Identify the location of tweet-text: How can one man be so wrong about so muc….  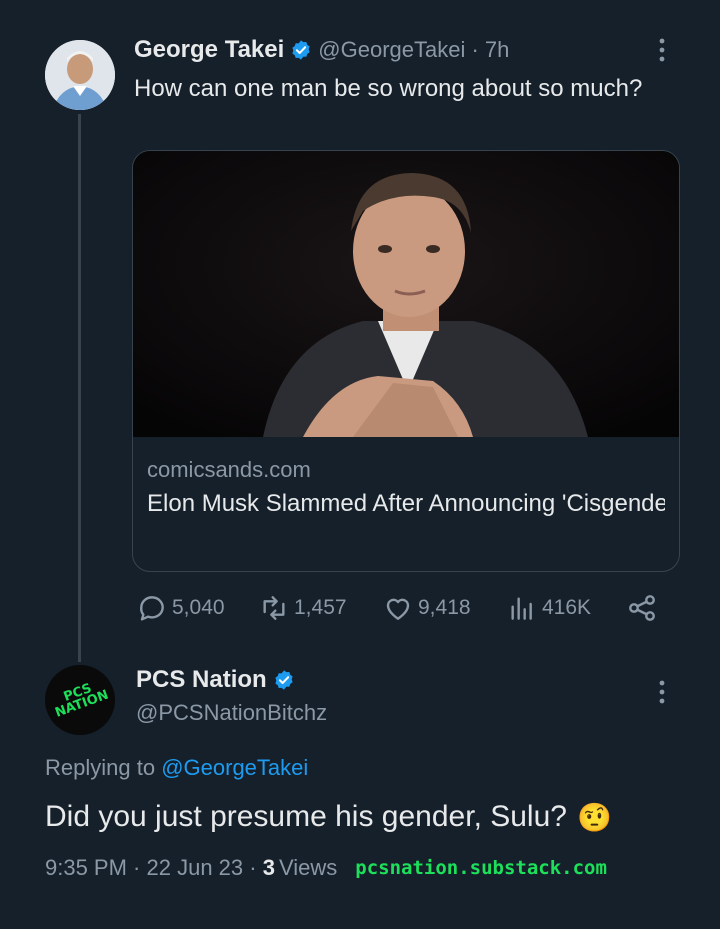
(388, 88).